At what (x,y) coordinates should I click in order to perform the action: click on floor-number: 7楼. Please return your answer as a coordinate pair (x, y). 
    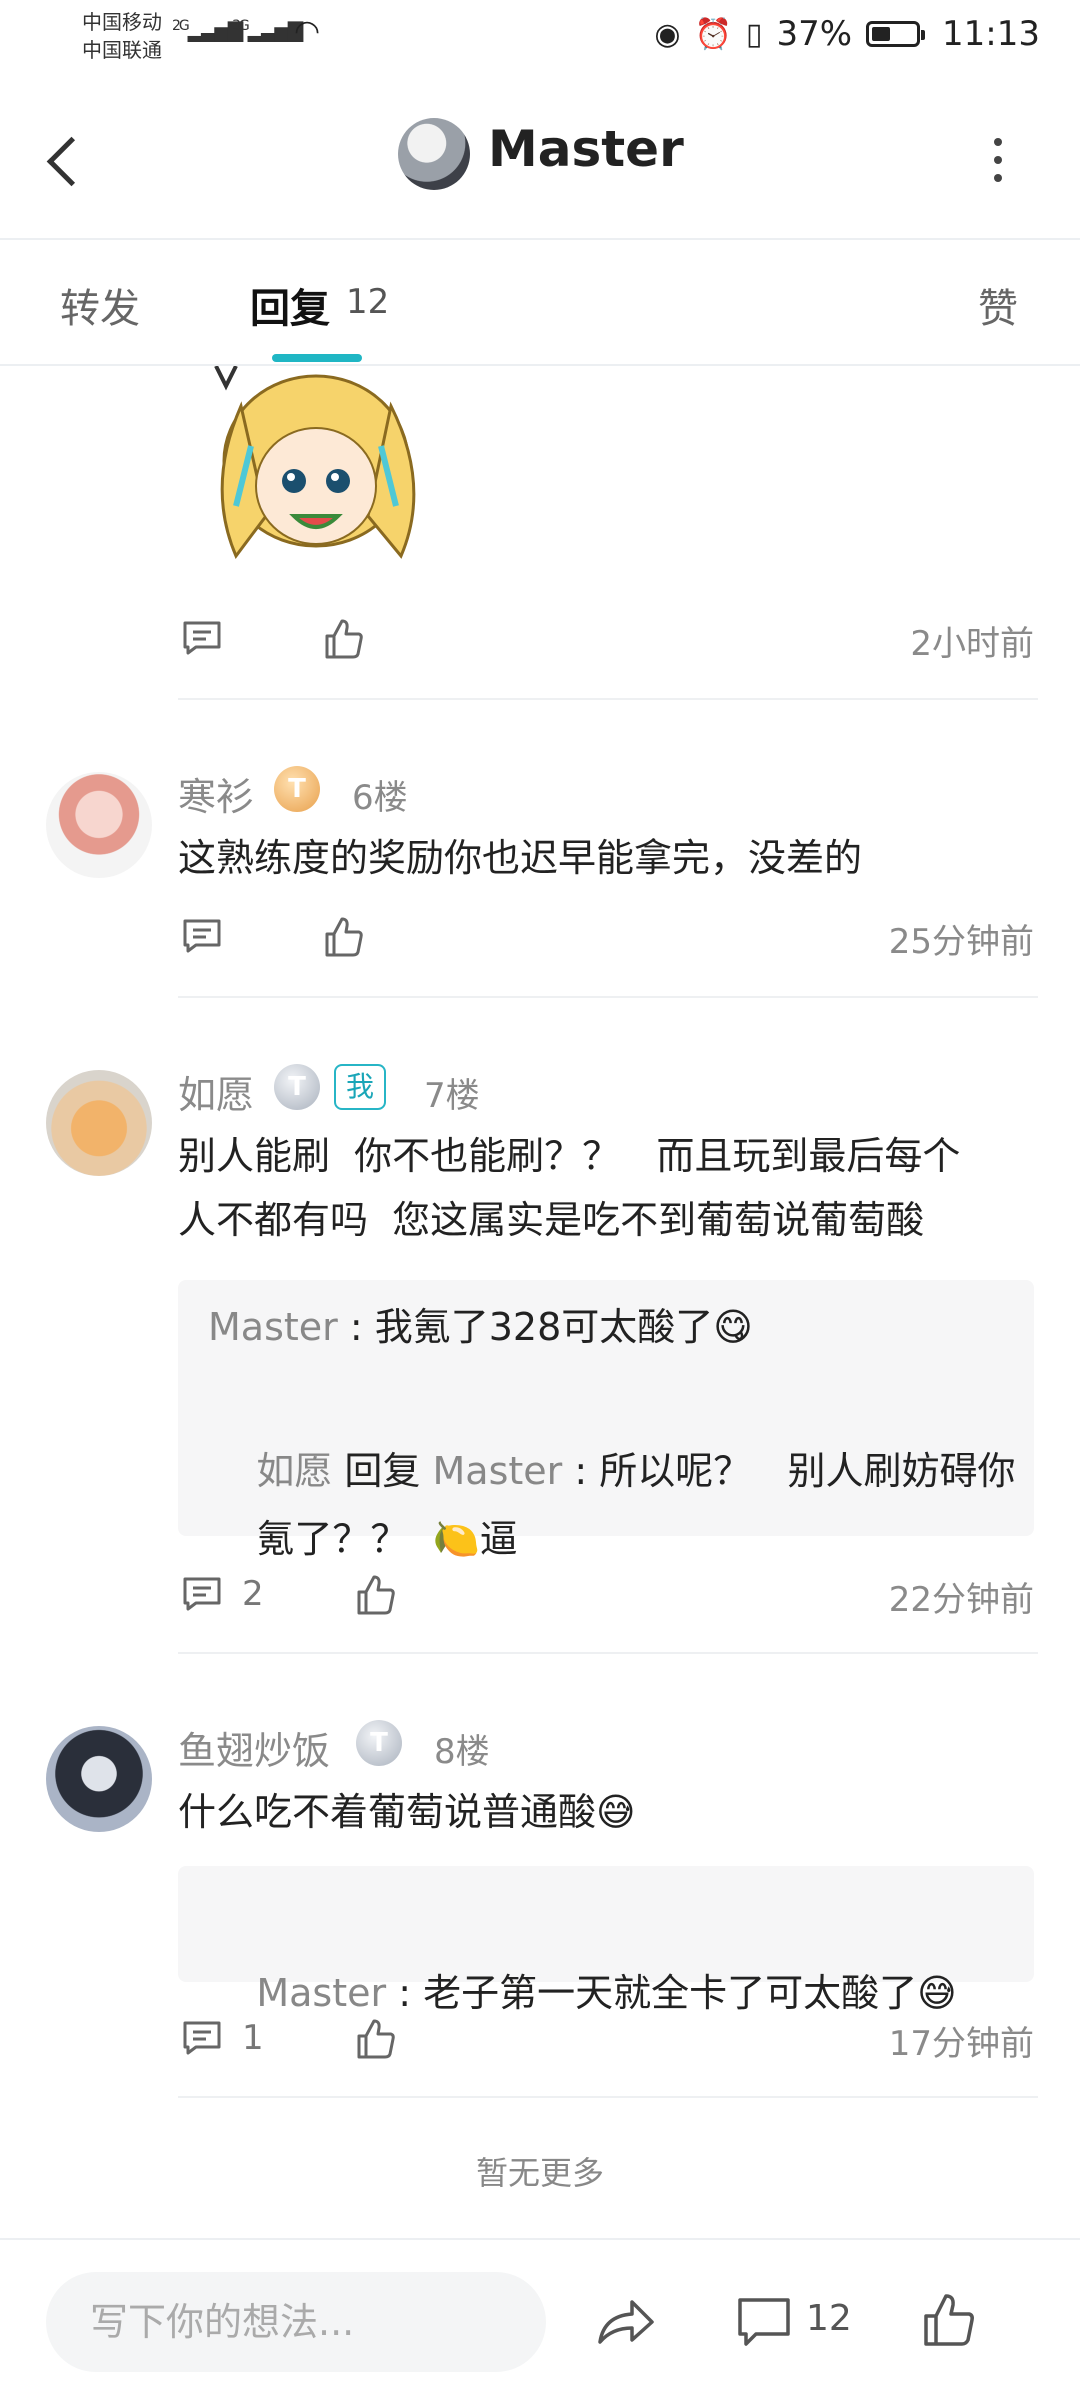
    Looking at the image, I should click on (452, 1096).